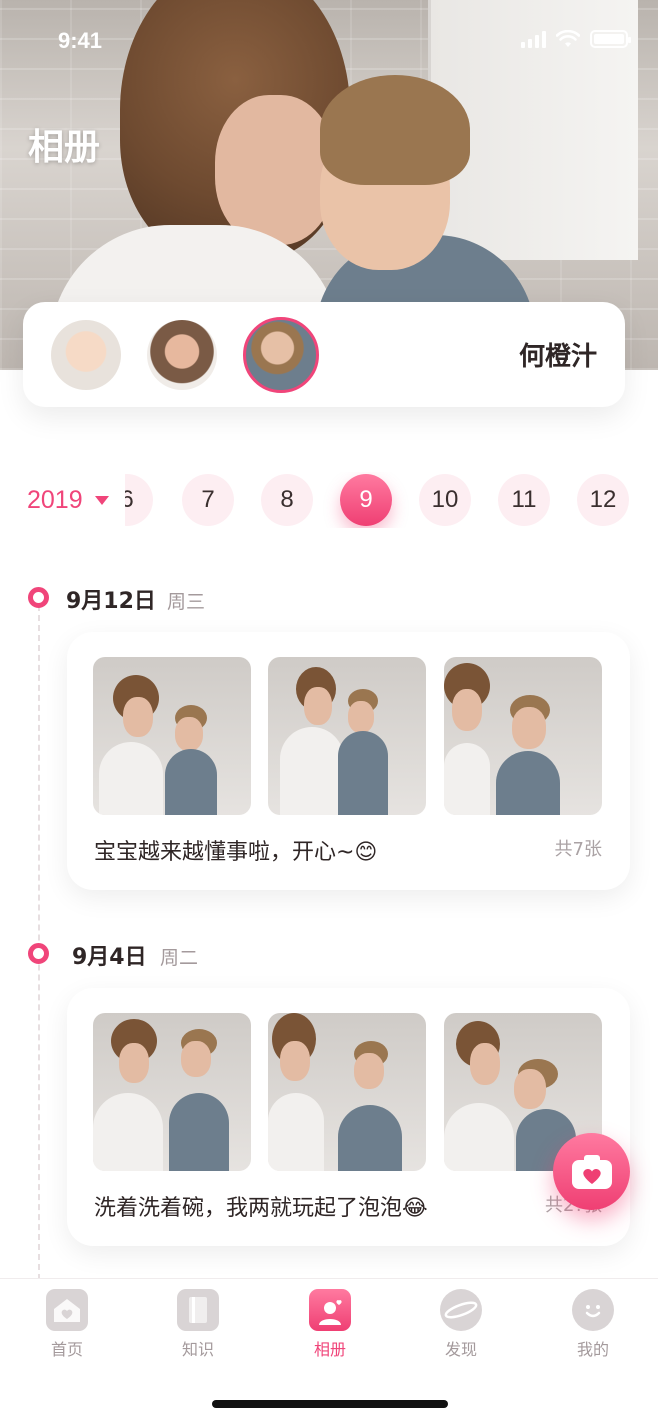 The image size is (658, 1425). I want to click on camera-button, so click(591, 1171).